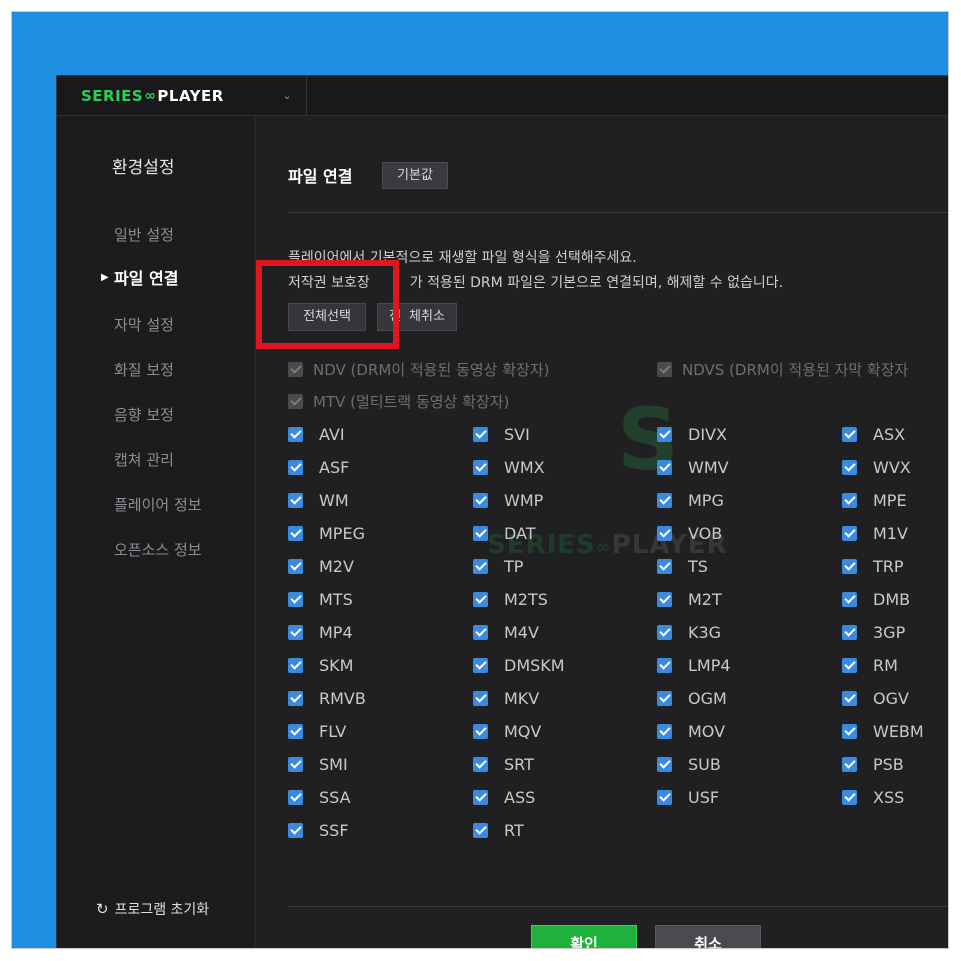  I want to click on ext-checkbox-mts: MTS, so click(320, 599).